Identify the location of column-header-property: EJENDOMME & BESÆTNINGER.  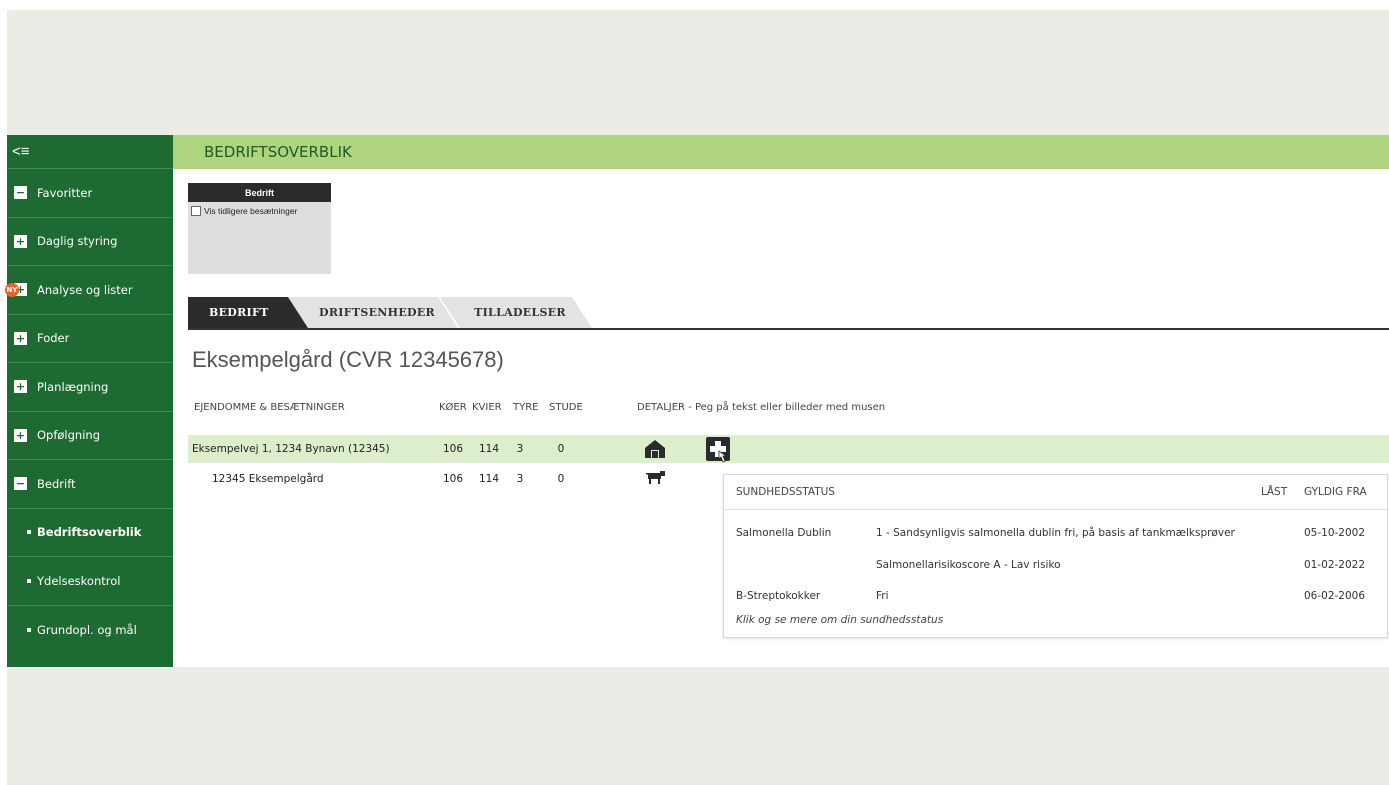
(269, 407).